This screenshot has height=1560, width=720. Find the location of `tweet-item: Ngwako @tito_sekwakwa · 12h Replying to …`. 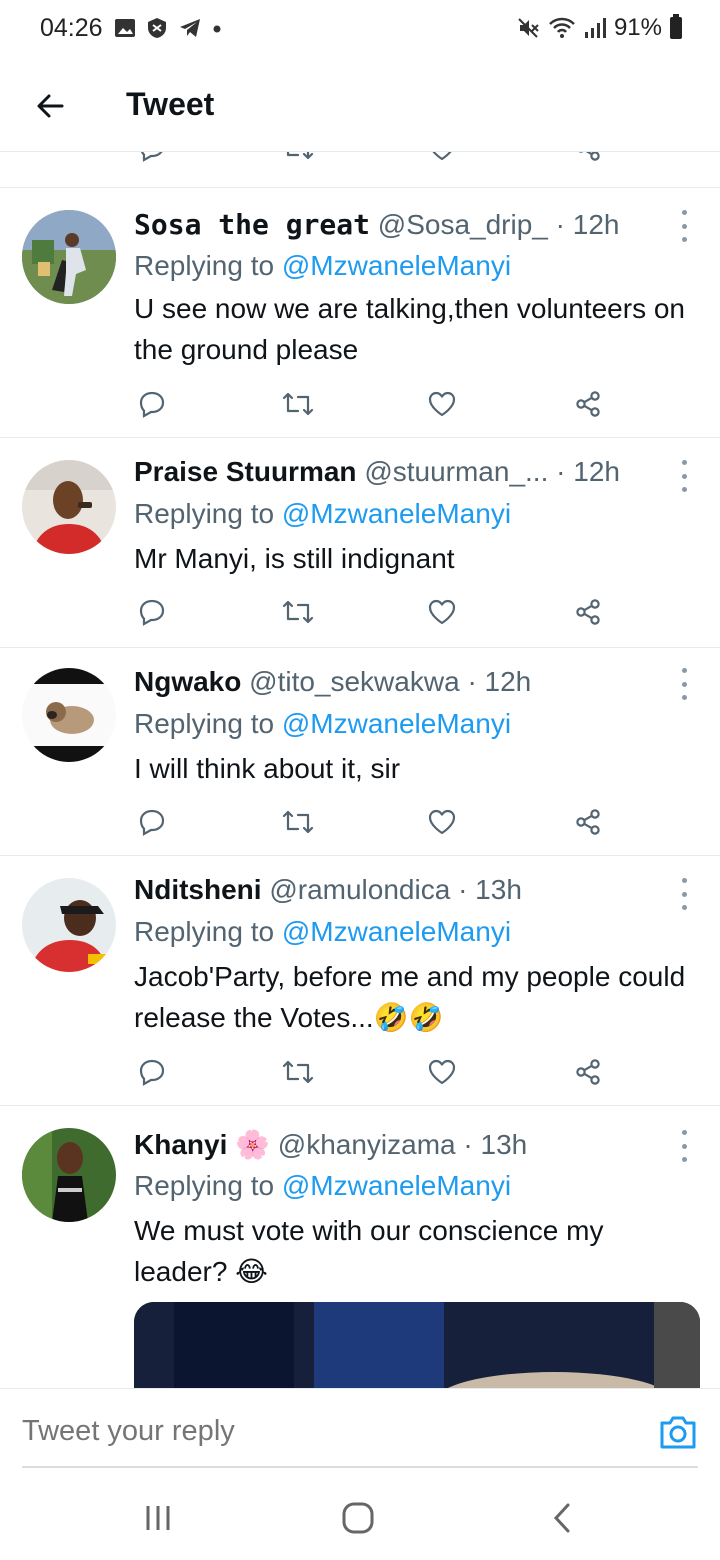

tweet-item: Ngwako @tito_sekwakwa · 12h Replying to … is located at coordinates (360, 752).